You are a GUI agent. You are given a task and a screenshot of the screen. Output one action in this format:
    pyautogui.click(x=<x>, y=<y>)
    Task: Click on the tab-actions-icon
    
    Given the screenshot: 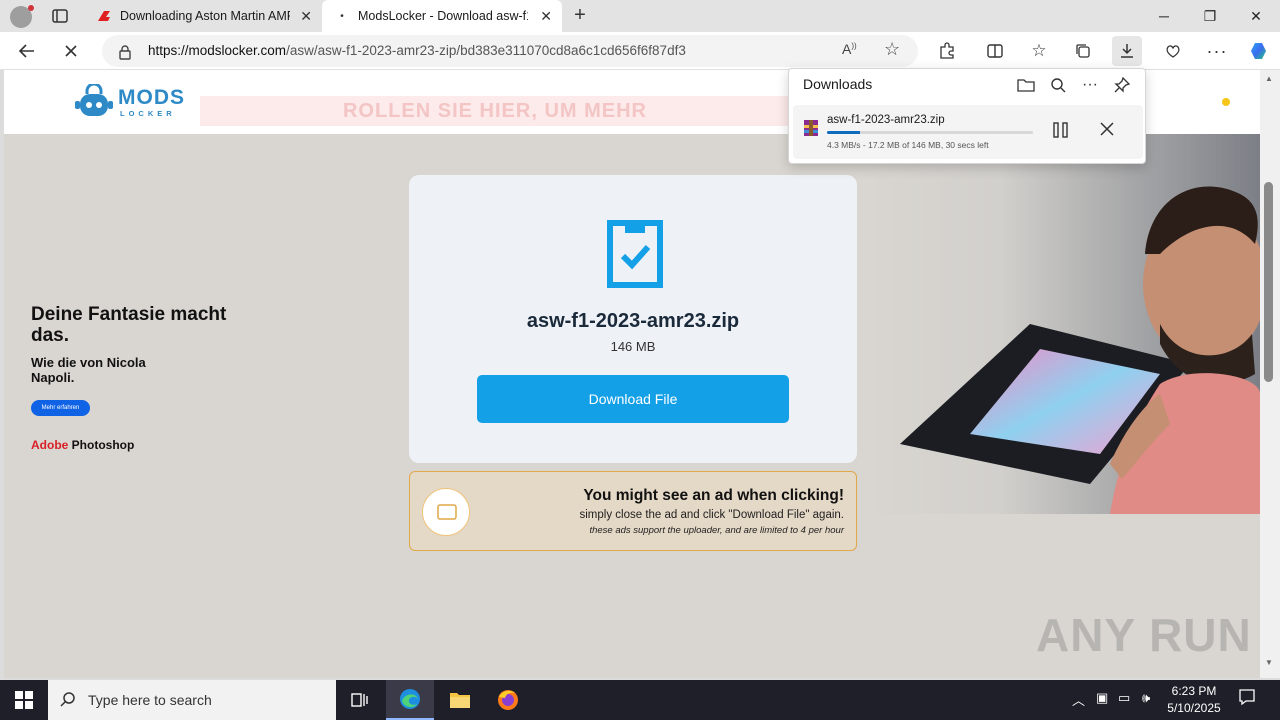 What is the action you would take?
    pyautogui.click(x=60, y=16)
    